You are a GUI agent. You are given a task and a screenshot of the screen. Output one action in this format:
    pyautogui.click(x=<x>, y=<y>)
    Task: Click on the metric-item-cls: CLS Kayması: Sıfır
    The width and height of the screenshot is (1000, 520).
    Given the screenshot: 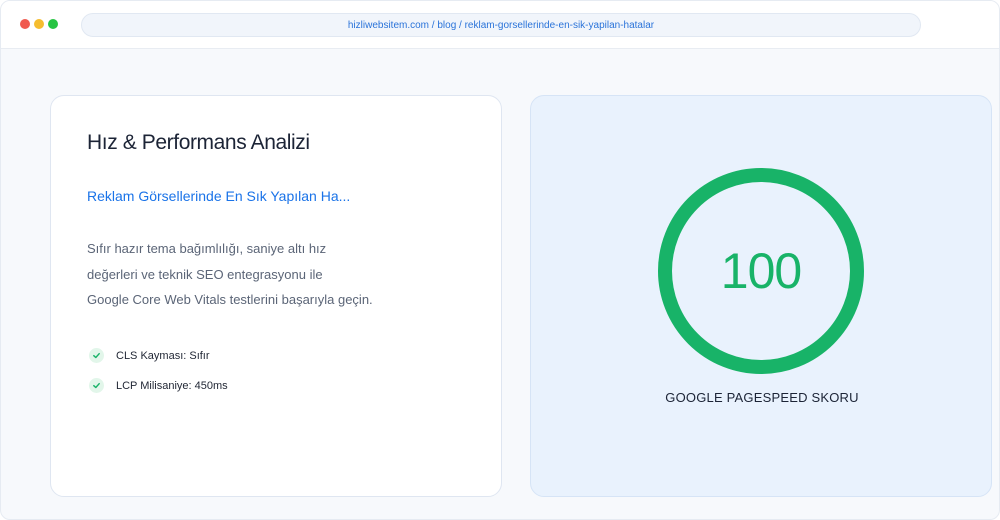 What is the action you would take?
    pyautogui.click(x=149, y=355)
    